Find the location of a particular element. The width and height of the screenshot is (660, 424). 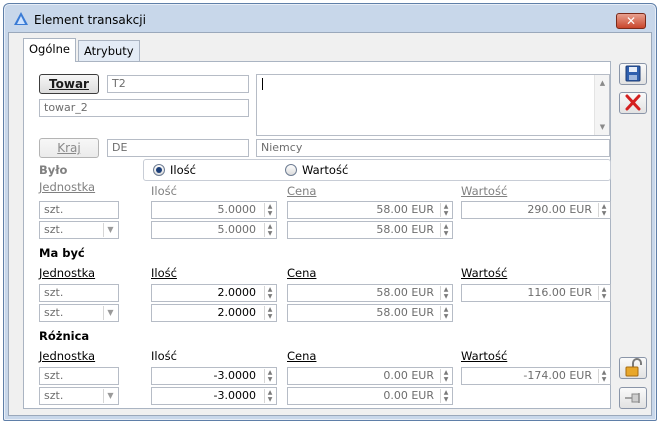

bylo-unit-2-select: szt. ▼ is located at coordinates (79, 230).